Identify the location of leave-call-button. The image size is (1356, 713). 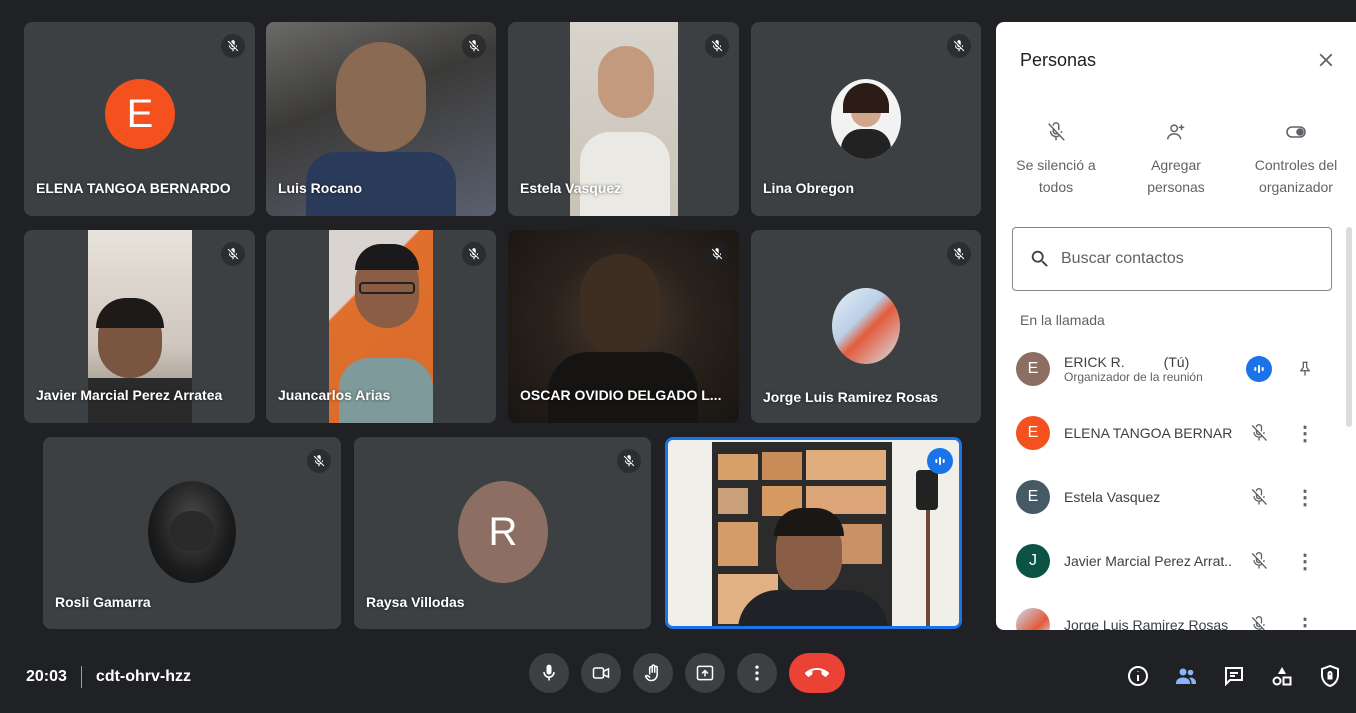
(817, 673).